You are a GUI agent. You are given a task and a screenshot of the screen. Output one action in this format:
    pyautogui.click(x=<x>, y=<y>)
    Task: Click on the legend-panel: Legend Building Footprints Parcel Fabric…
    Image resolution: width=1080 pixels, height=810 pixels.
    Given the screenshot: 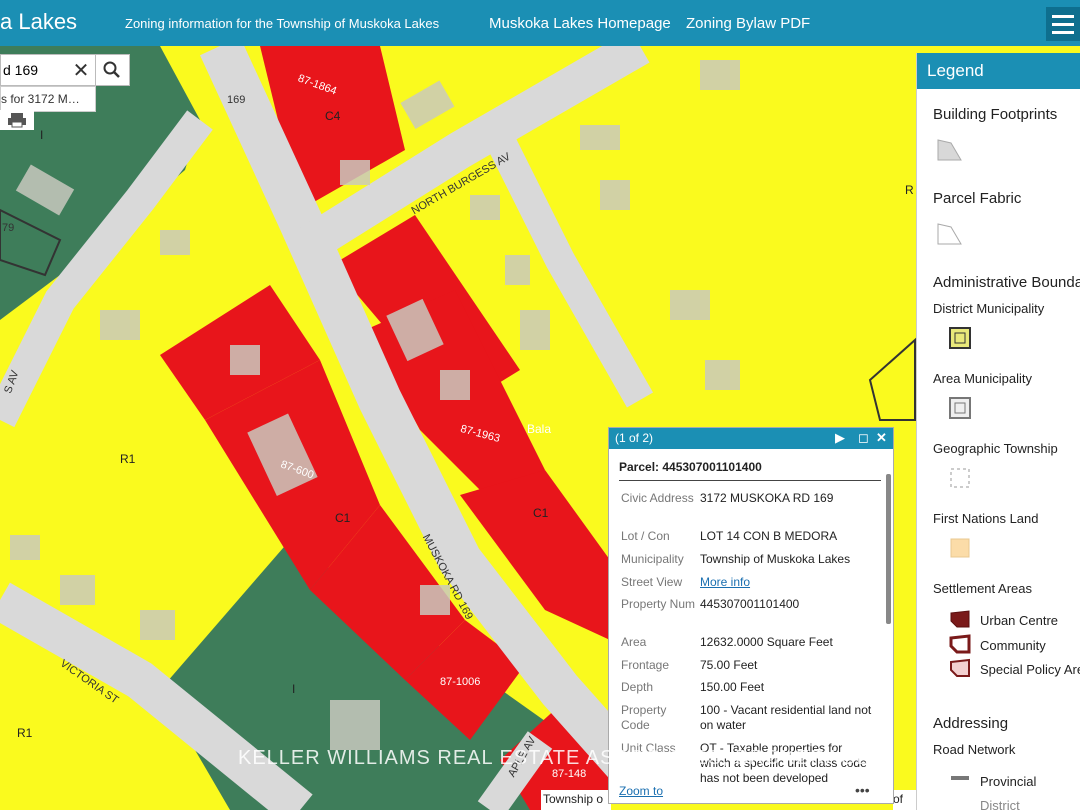 What is the action you would take?
    pyautogui.click(x=998, y=431)
    